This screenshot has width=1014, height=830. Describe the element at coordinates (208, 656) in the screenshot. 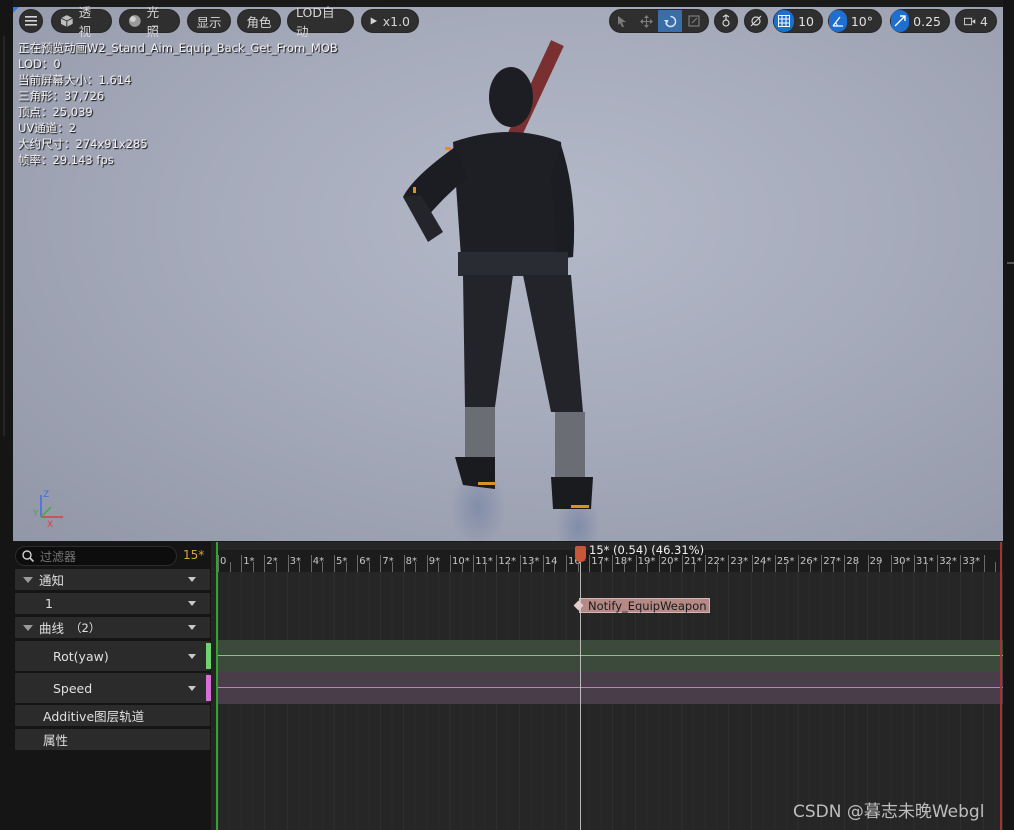

I see `curve1-color-swatch` at that location.